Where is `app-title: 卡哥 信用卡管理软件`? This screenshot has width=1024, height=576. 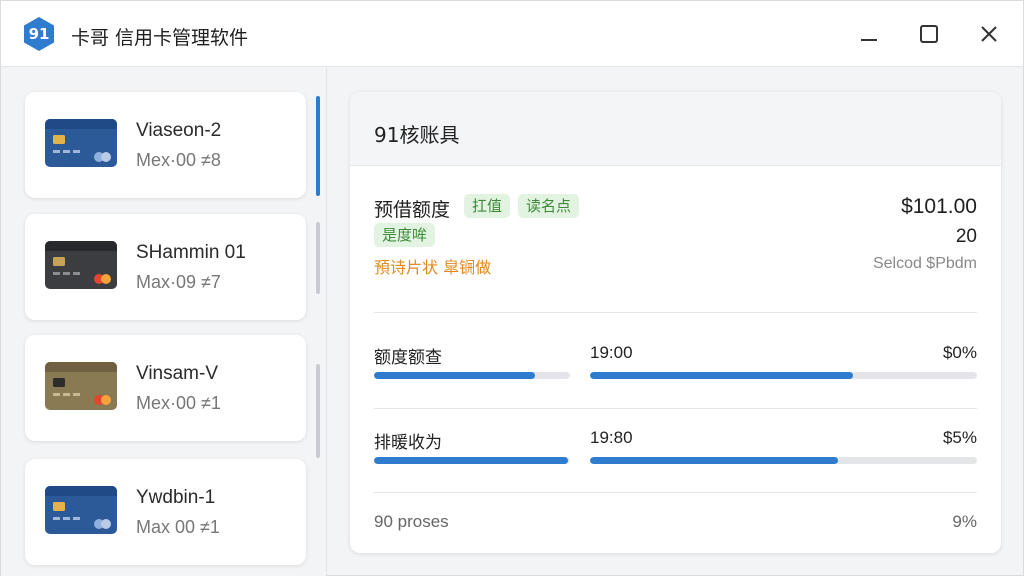
app-title: 卡哥 信用卡管理软件 is located at coordinates (160, 38).